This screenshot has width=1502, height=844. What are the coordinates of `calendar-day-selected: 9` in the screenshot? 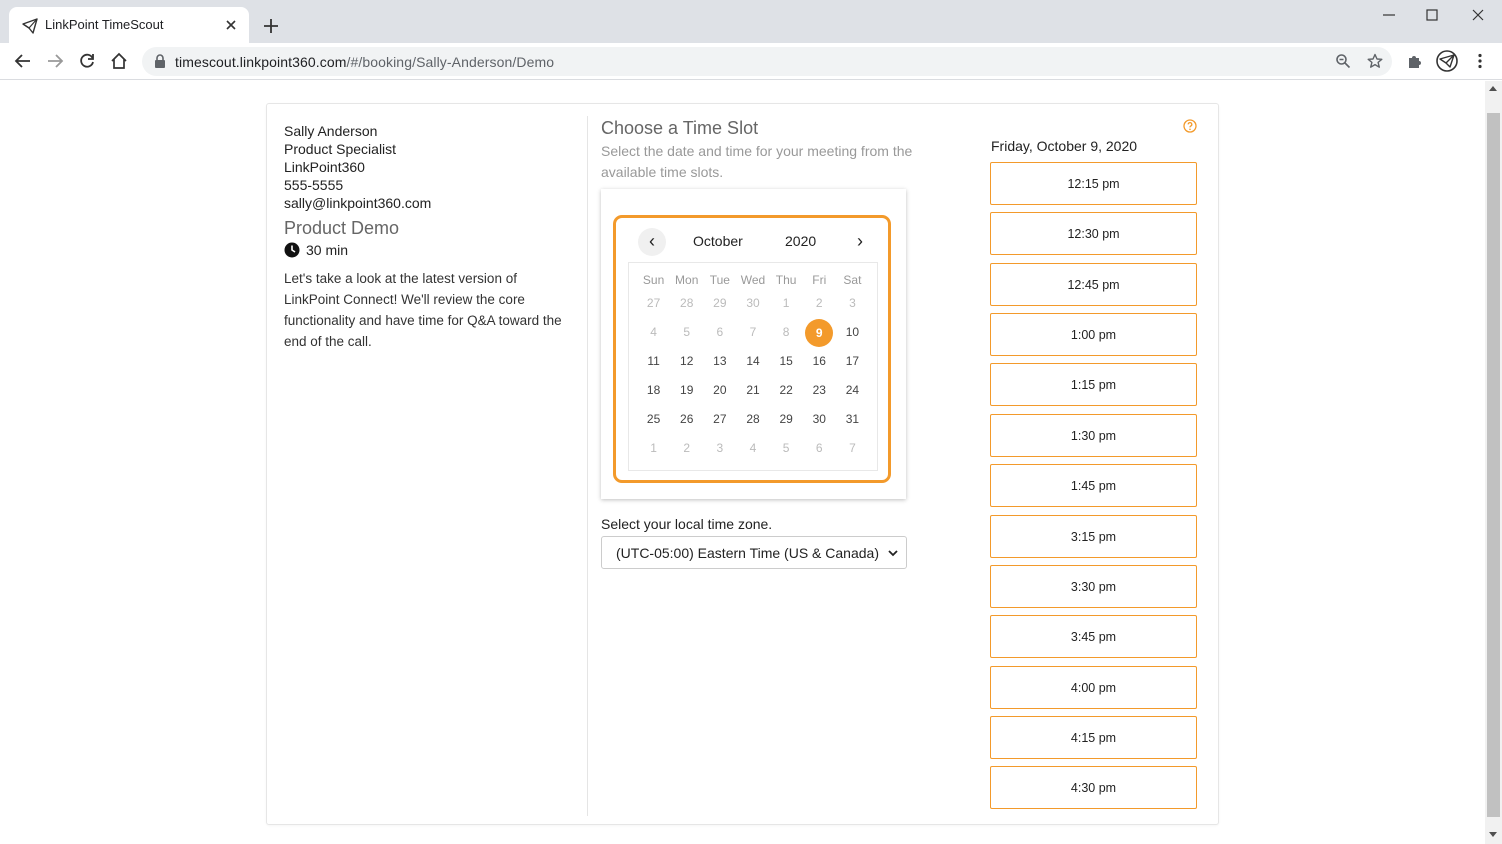 It's located at (819, 333).